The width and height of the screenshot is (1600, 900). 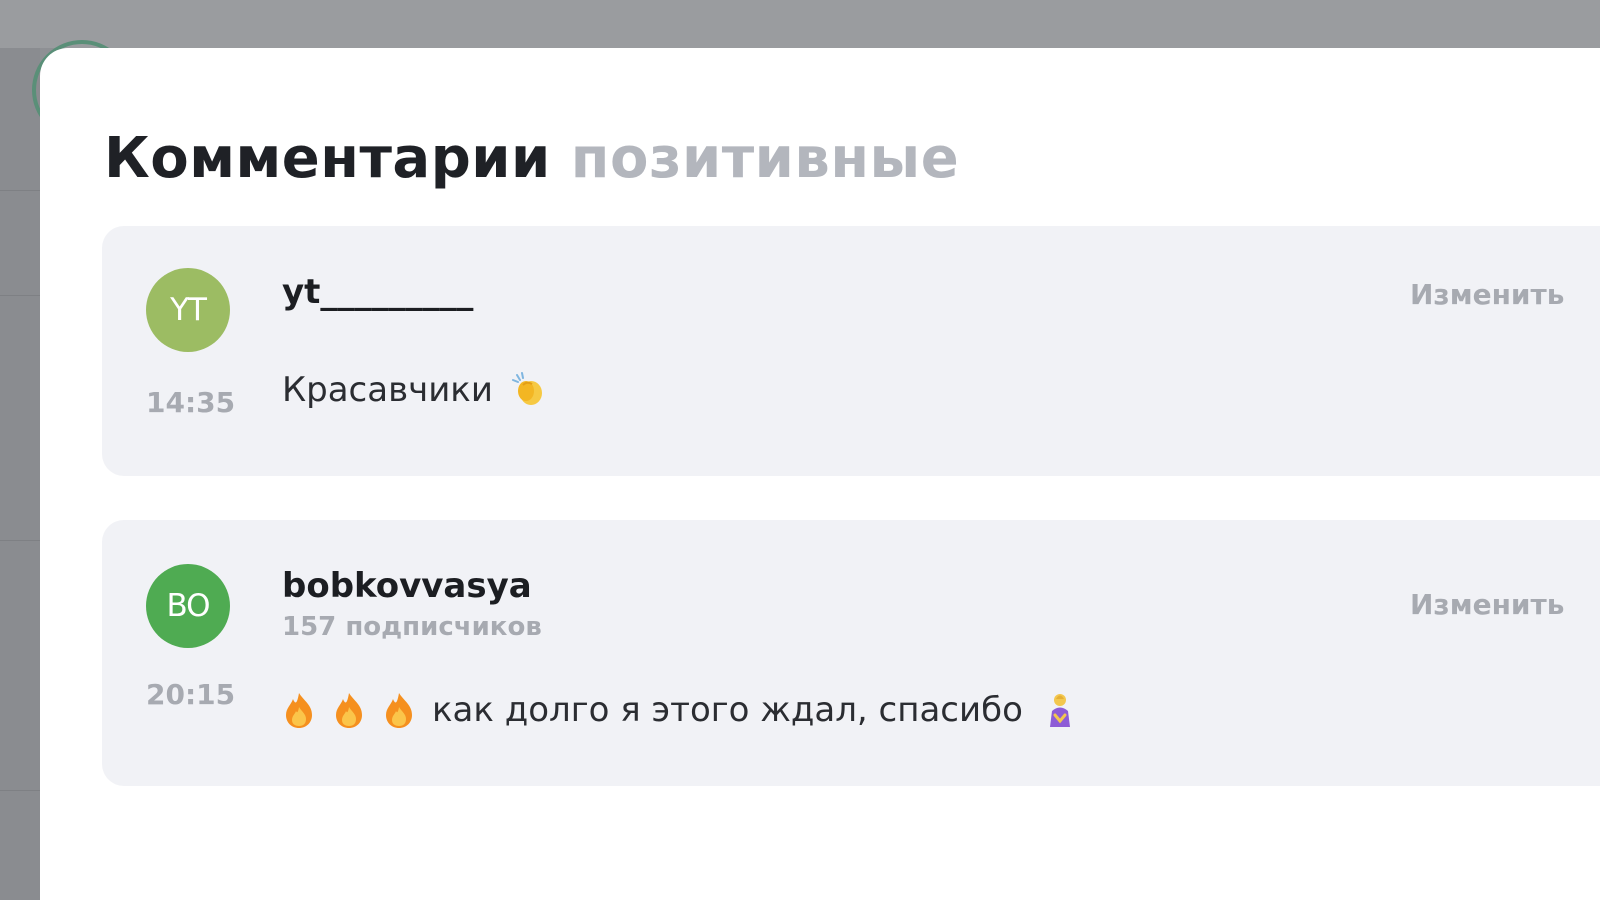 What do you see at coordinates (191, 694) in the screenshot?
I see `comment-time: 20:15` at bounding box center [191, 694].